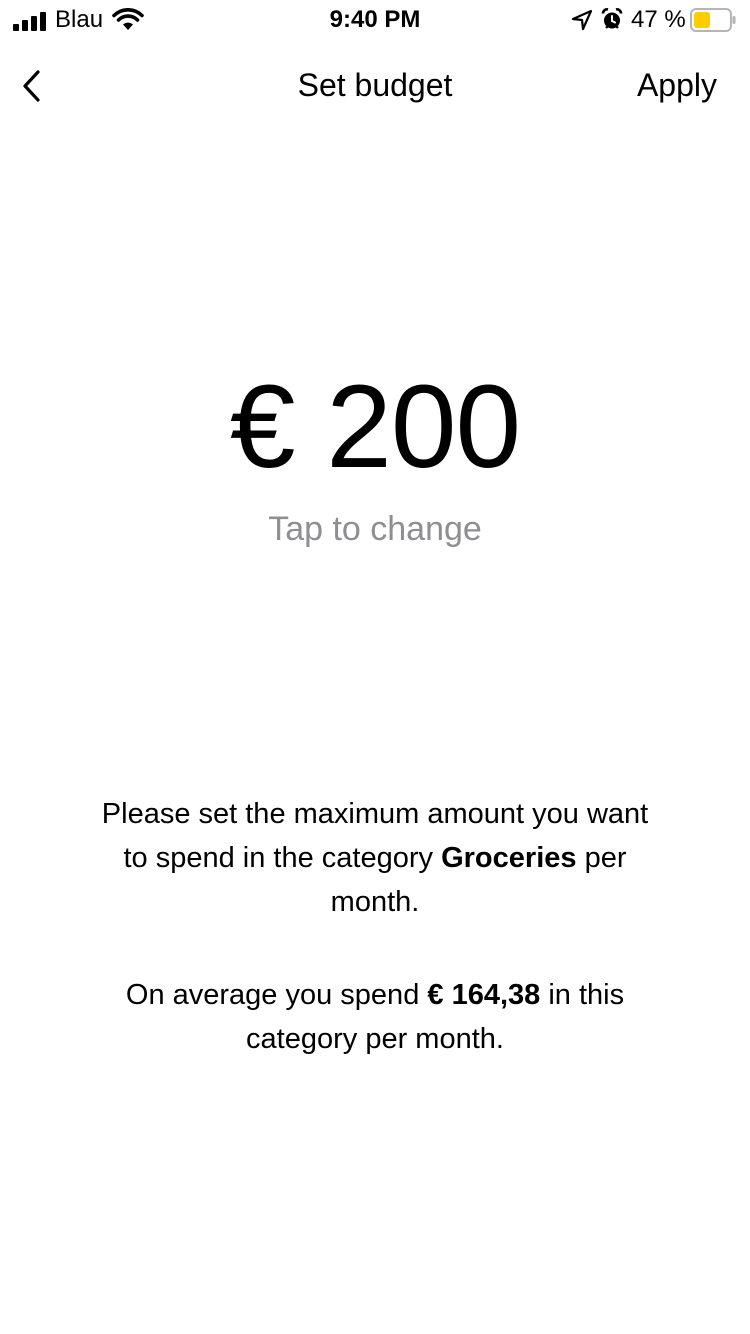 The image size is (750, 1334). What do you see at coordinates (375, 529) in the screenshot?
I see `tap-to-change-hint: Tap to change` at bounding box center [375, 529].